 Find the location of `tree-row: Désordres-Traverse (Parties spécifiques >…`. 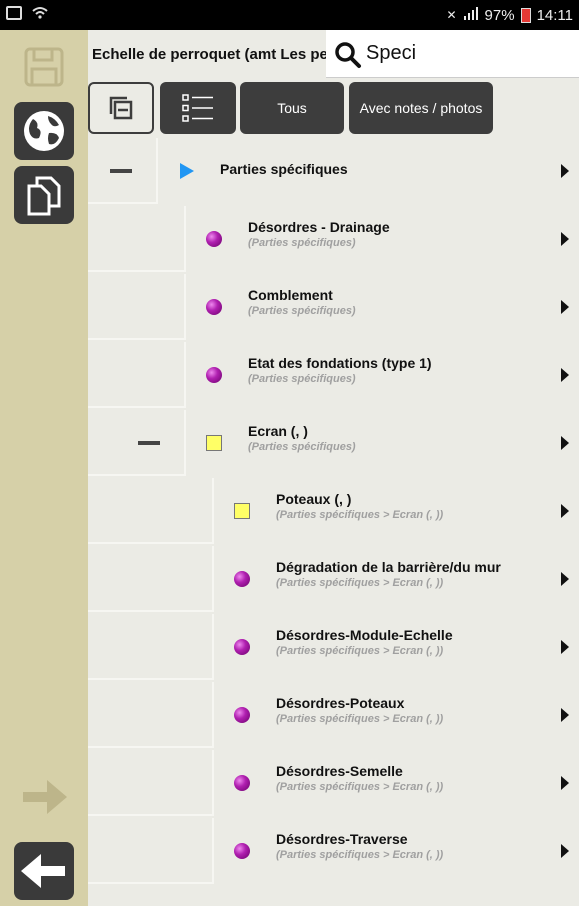

tree-row: Désordres-Traverse (Parties spécifiques >… is located at coordinates (333, 851).